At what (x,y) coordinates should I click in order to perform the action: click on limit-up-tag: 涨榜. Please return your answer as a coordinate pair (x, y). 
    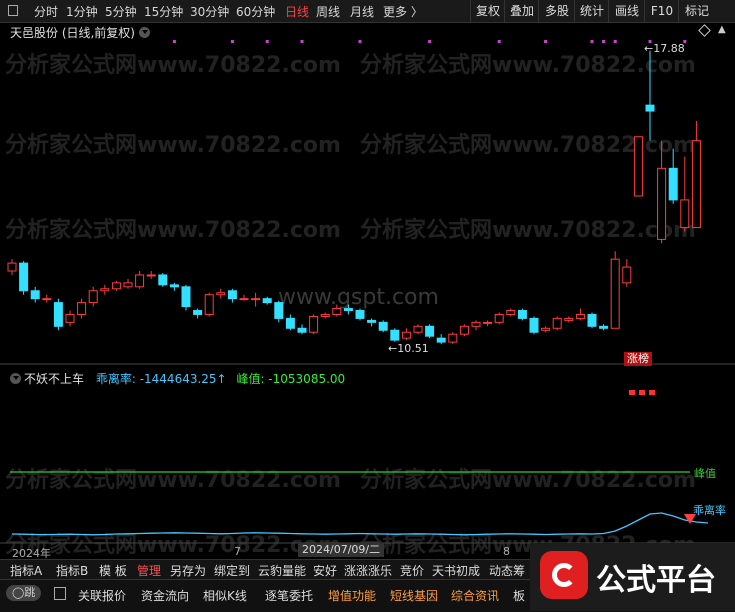
    Looking at the image, I should click on (638, 359).